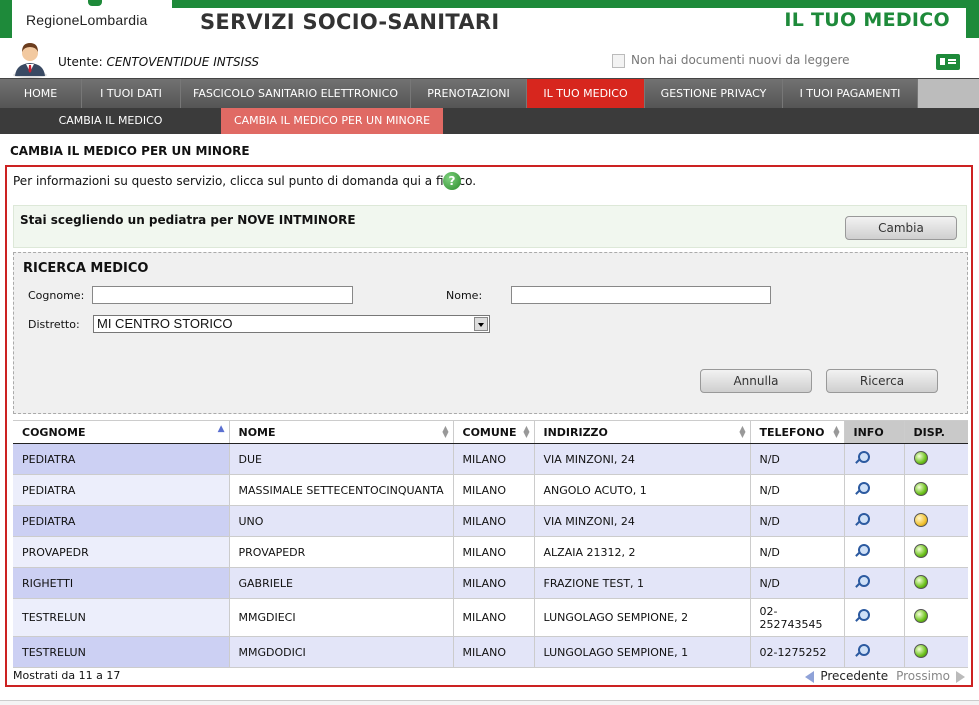  I want to click on cell-nome: MMGDODICI, so click(340, 652).